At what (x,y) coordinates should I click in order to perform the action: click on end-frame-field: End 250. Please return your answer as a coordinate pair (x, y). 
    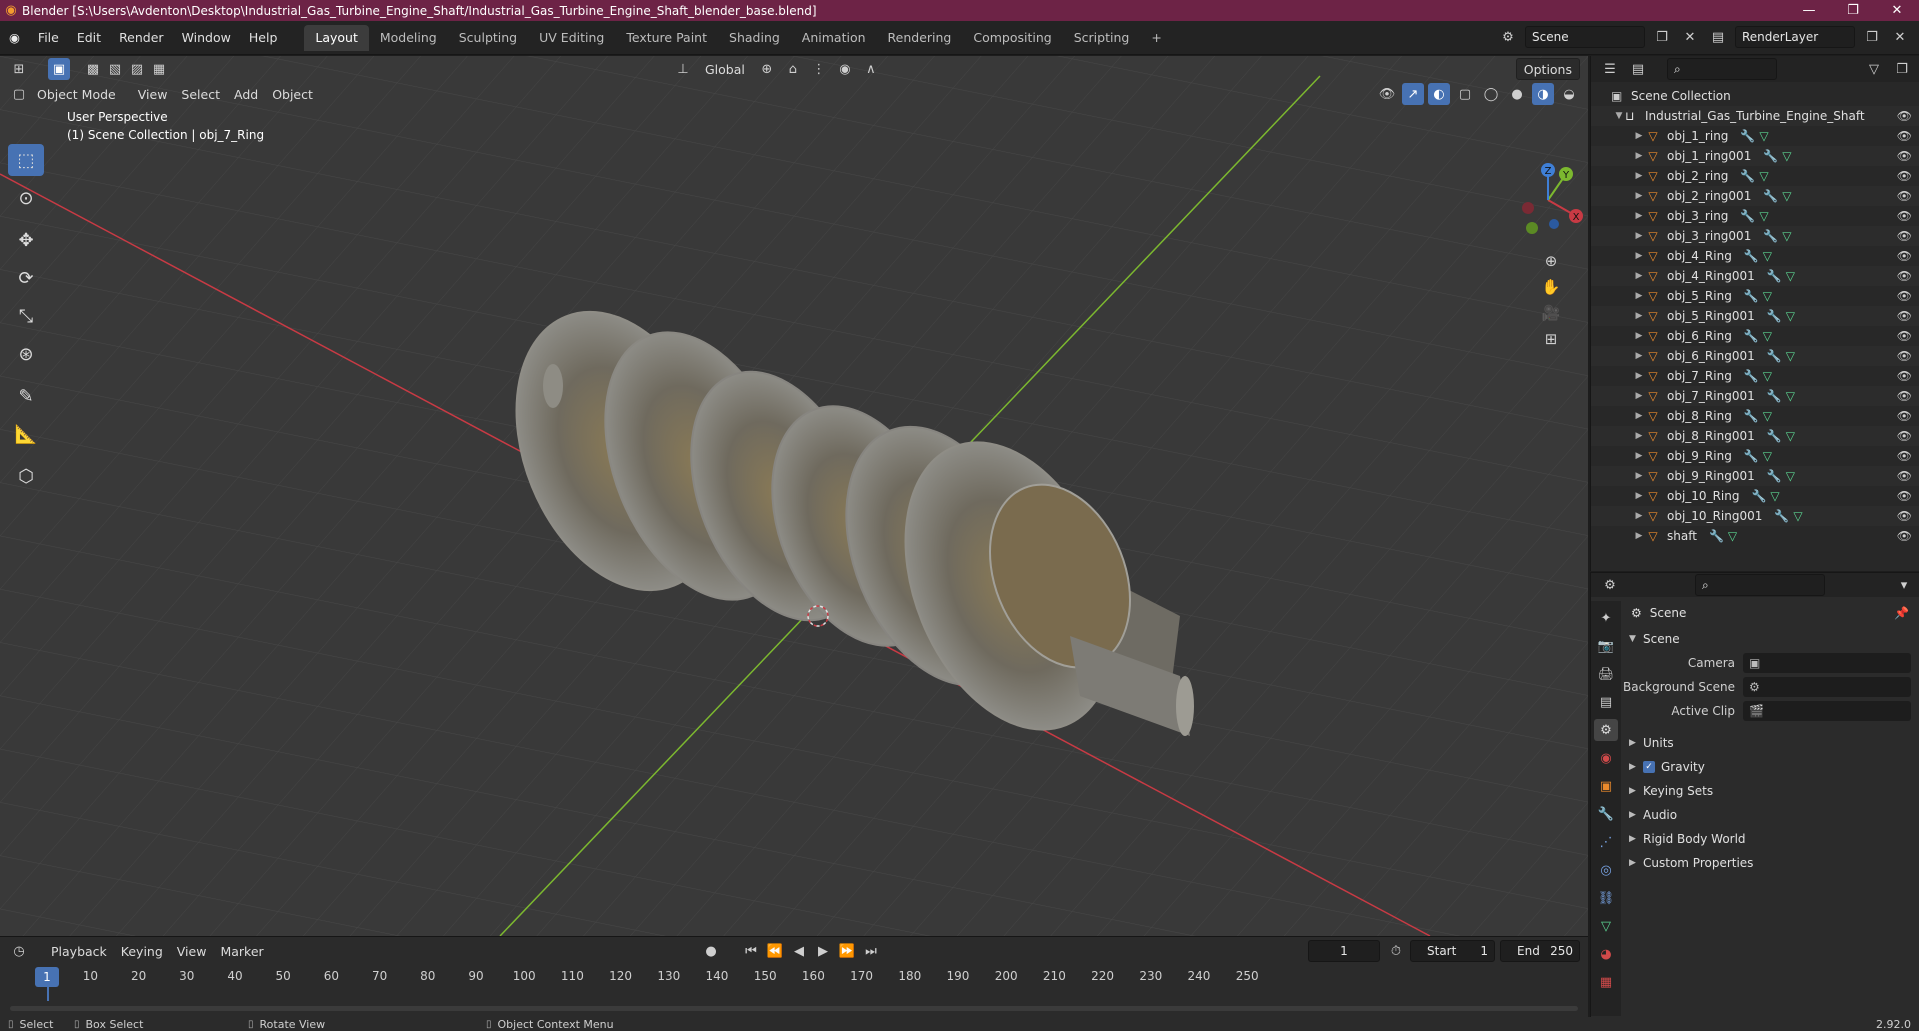
    Looking at the image, I should click on (1540, 951).